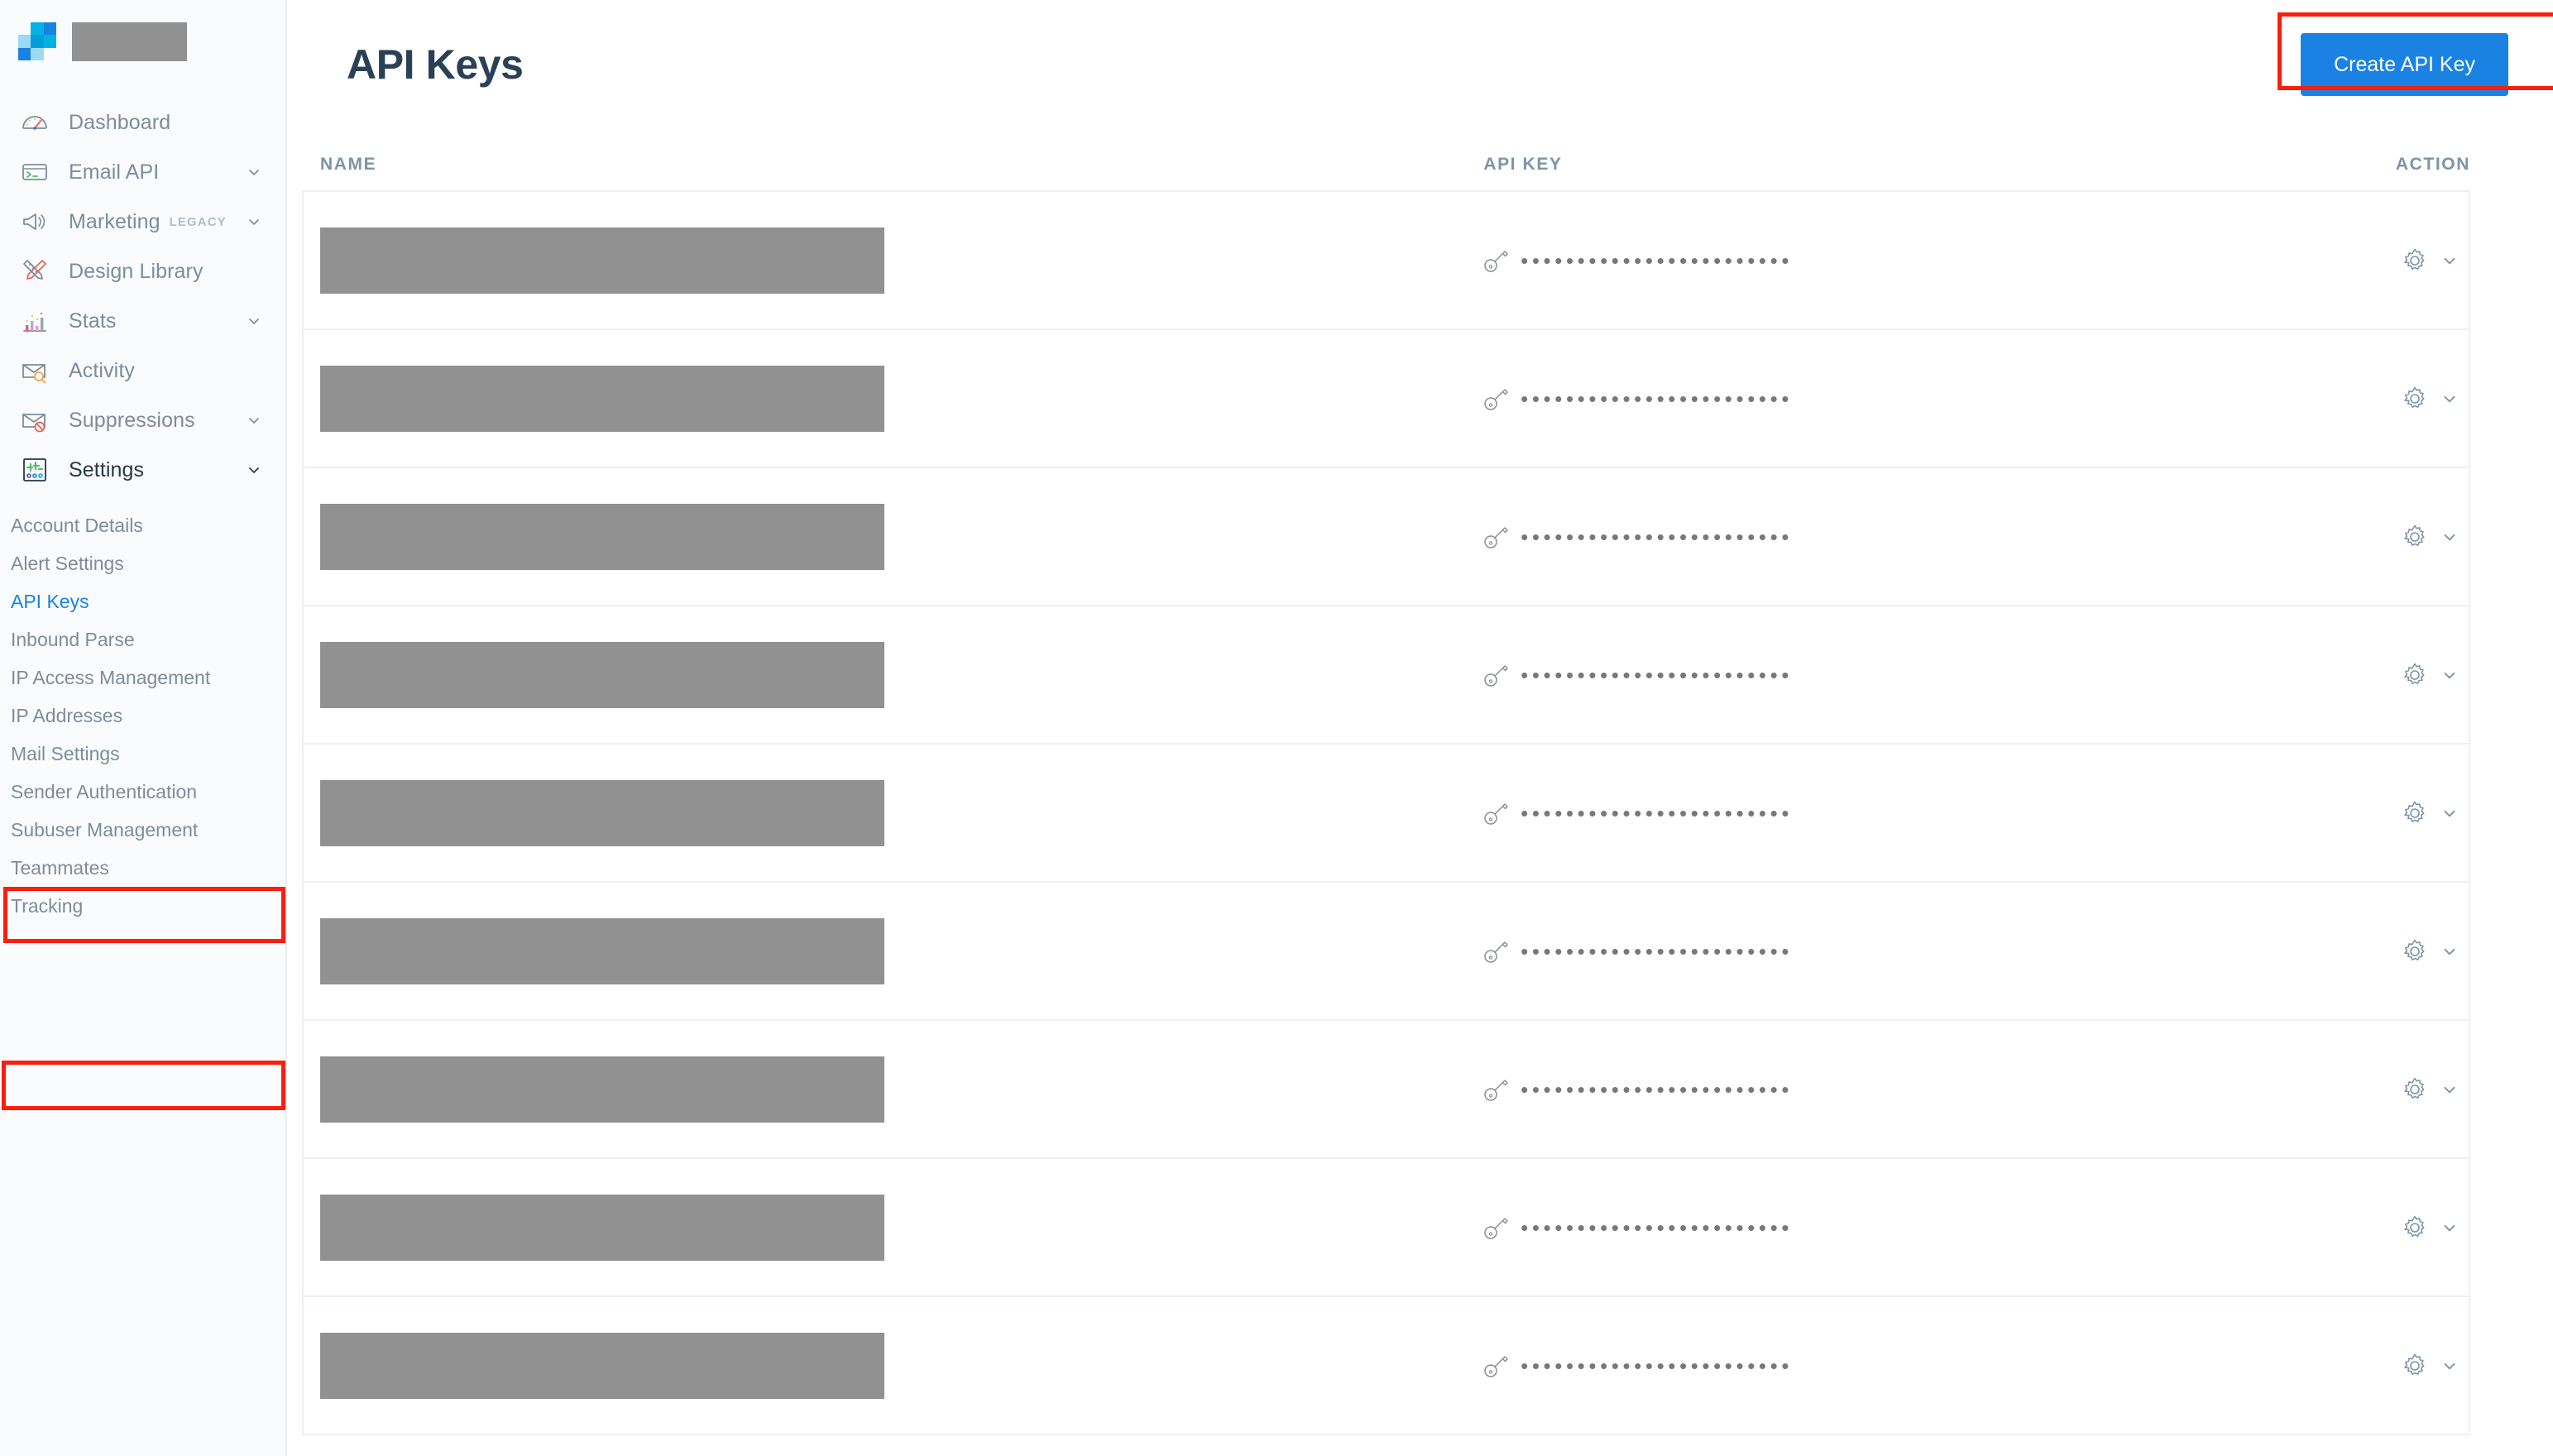 This screenshot has height=1456, width=2553. What do you see at coordinates (142, 122) in the screenshot?
I see `sidebar-item-dashboard: Dashboard` at bounding box center [142, 122].